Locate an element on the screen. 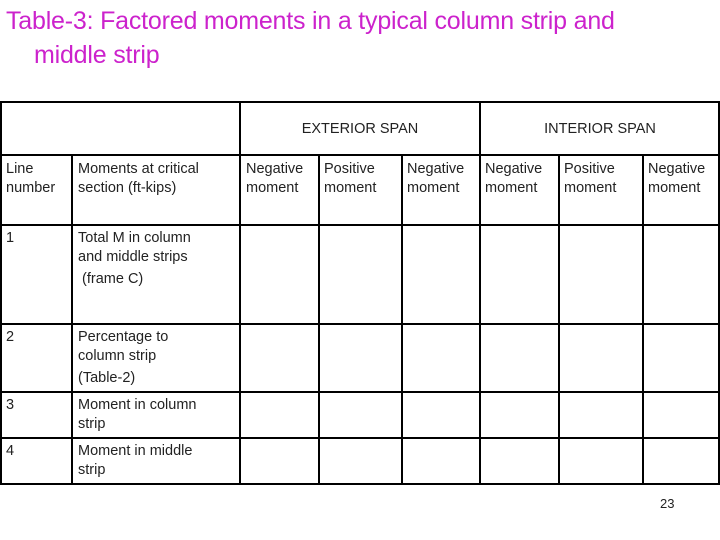 This screenshot has width=720, height=540. row-label-text: Total M in column is located at coordinates (134, 238).